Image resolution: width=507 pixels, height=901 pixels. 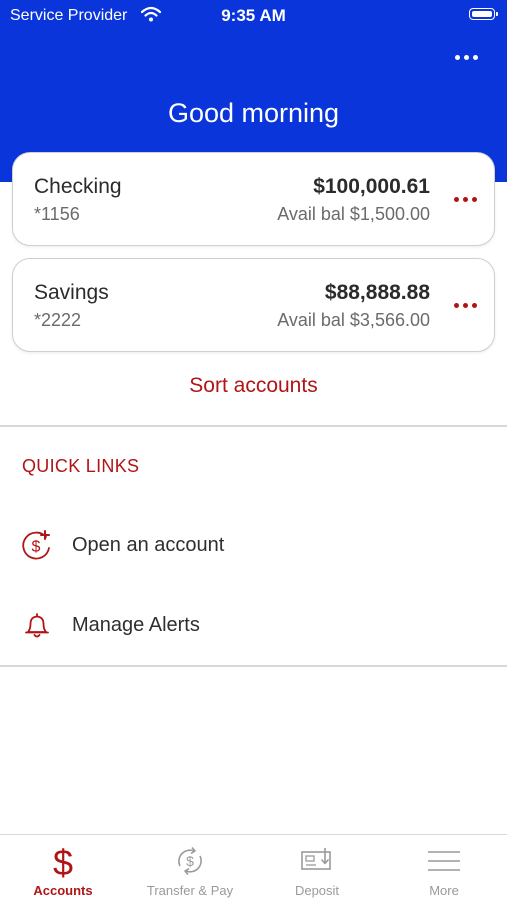 What do you see at coordinates (316, 859) in the screenshot?
I see `check-deposit-icon` at bounding box center [316, 859].